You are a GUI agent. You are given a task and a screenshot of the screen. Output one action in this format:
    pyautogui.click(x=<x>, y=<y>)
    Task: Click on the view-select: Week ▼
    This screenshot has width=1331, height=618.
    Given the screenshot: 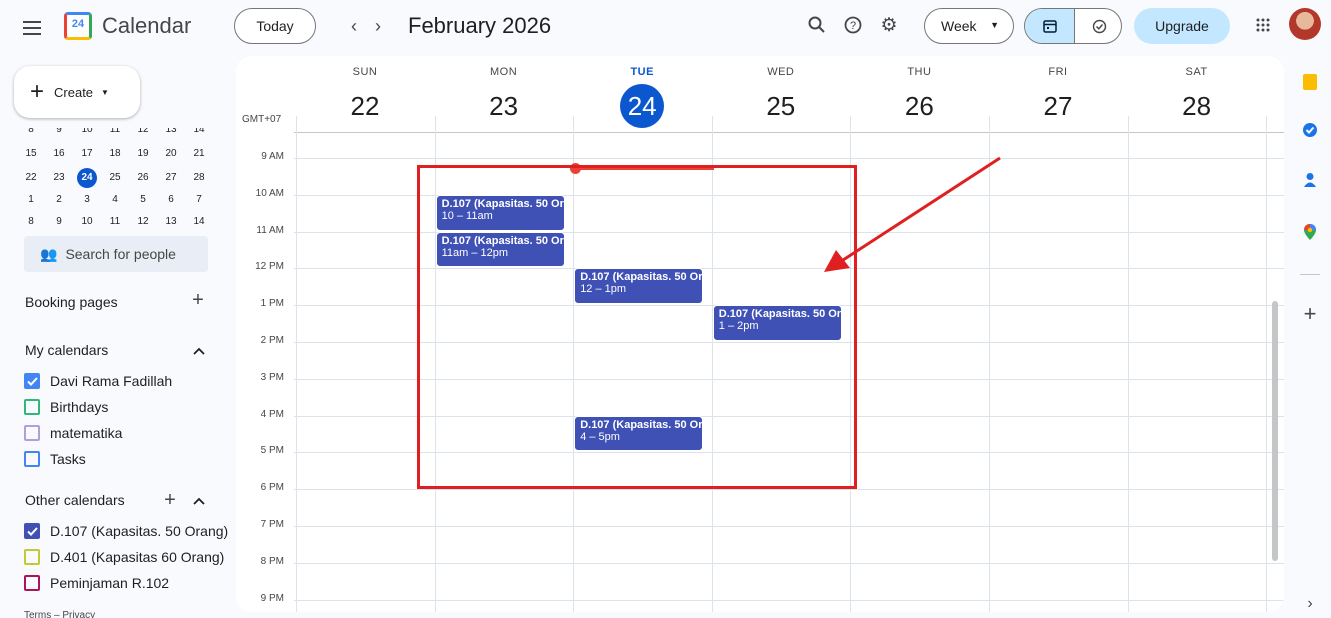 What is the action you would take?
    pyautogui.click(x=969, y=26)
    